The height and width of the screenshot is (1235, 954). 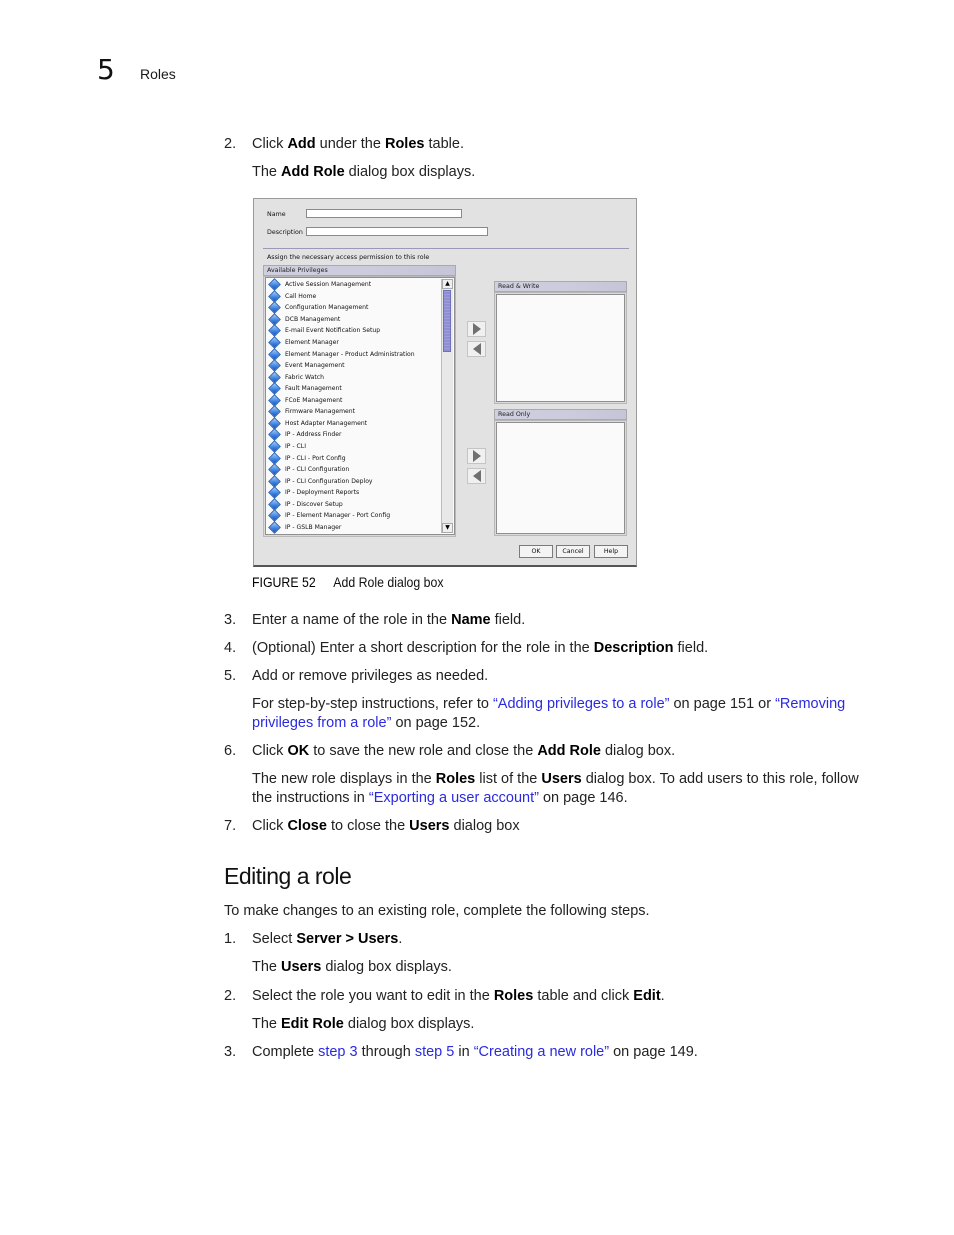 What do you see at coordinates (436, 723) in the screenshot?
I see `text-run: on page 152.` at bounding box center [436, 723].